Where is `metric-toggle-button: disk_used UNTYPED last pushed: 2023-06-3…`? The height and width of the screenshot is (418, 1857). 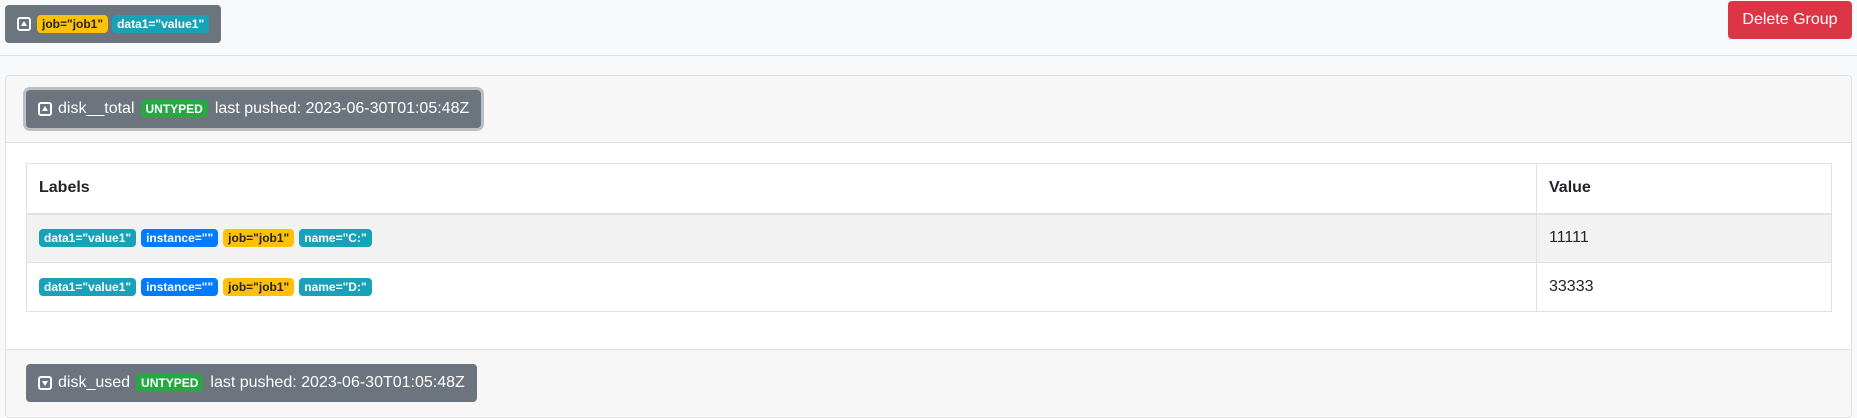 metric-toggle-button: disk_used UNTYPED last pushed: 2023-06-3… is located at coordinates (251, 383).